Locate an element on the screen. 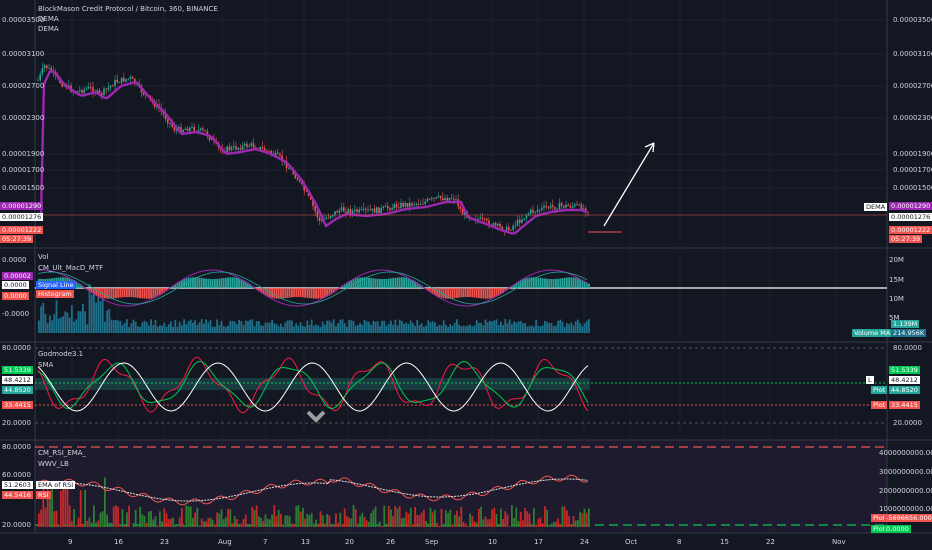  osc-tag: 33.4415 is located at coordinates (17, 405).